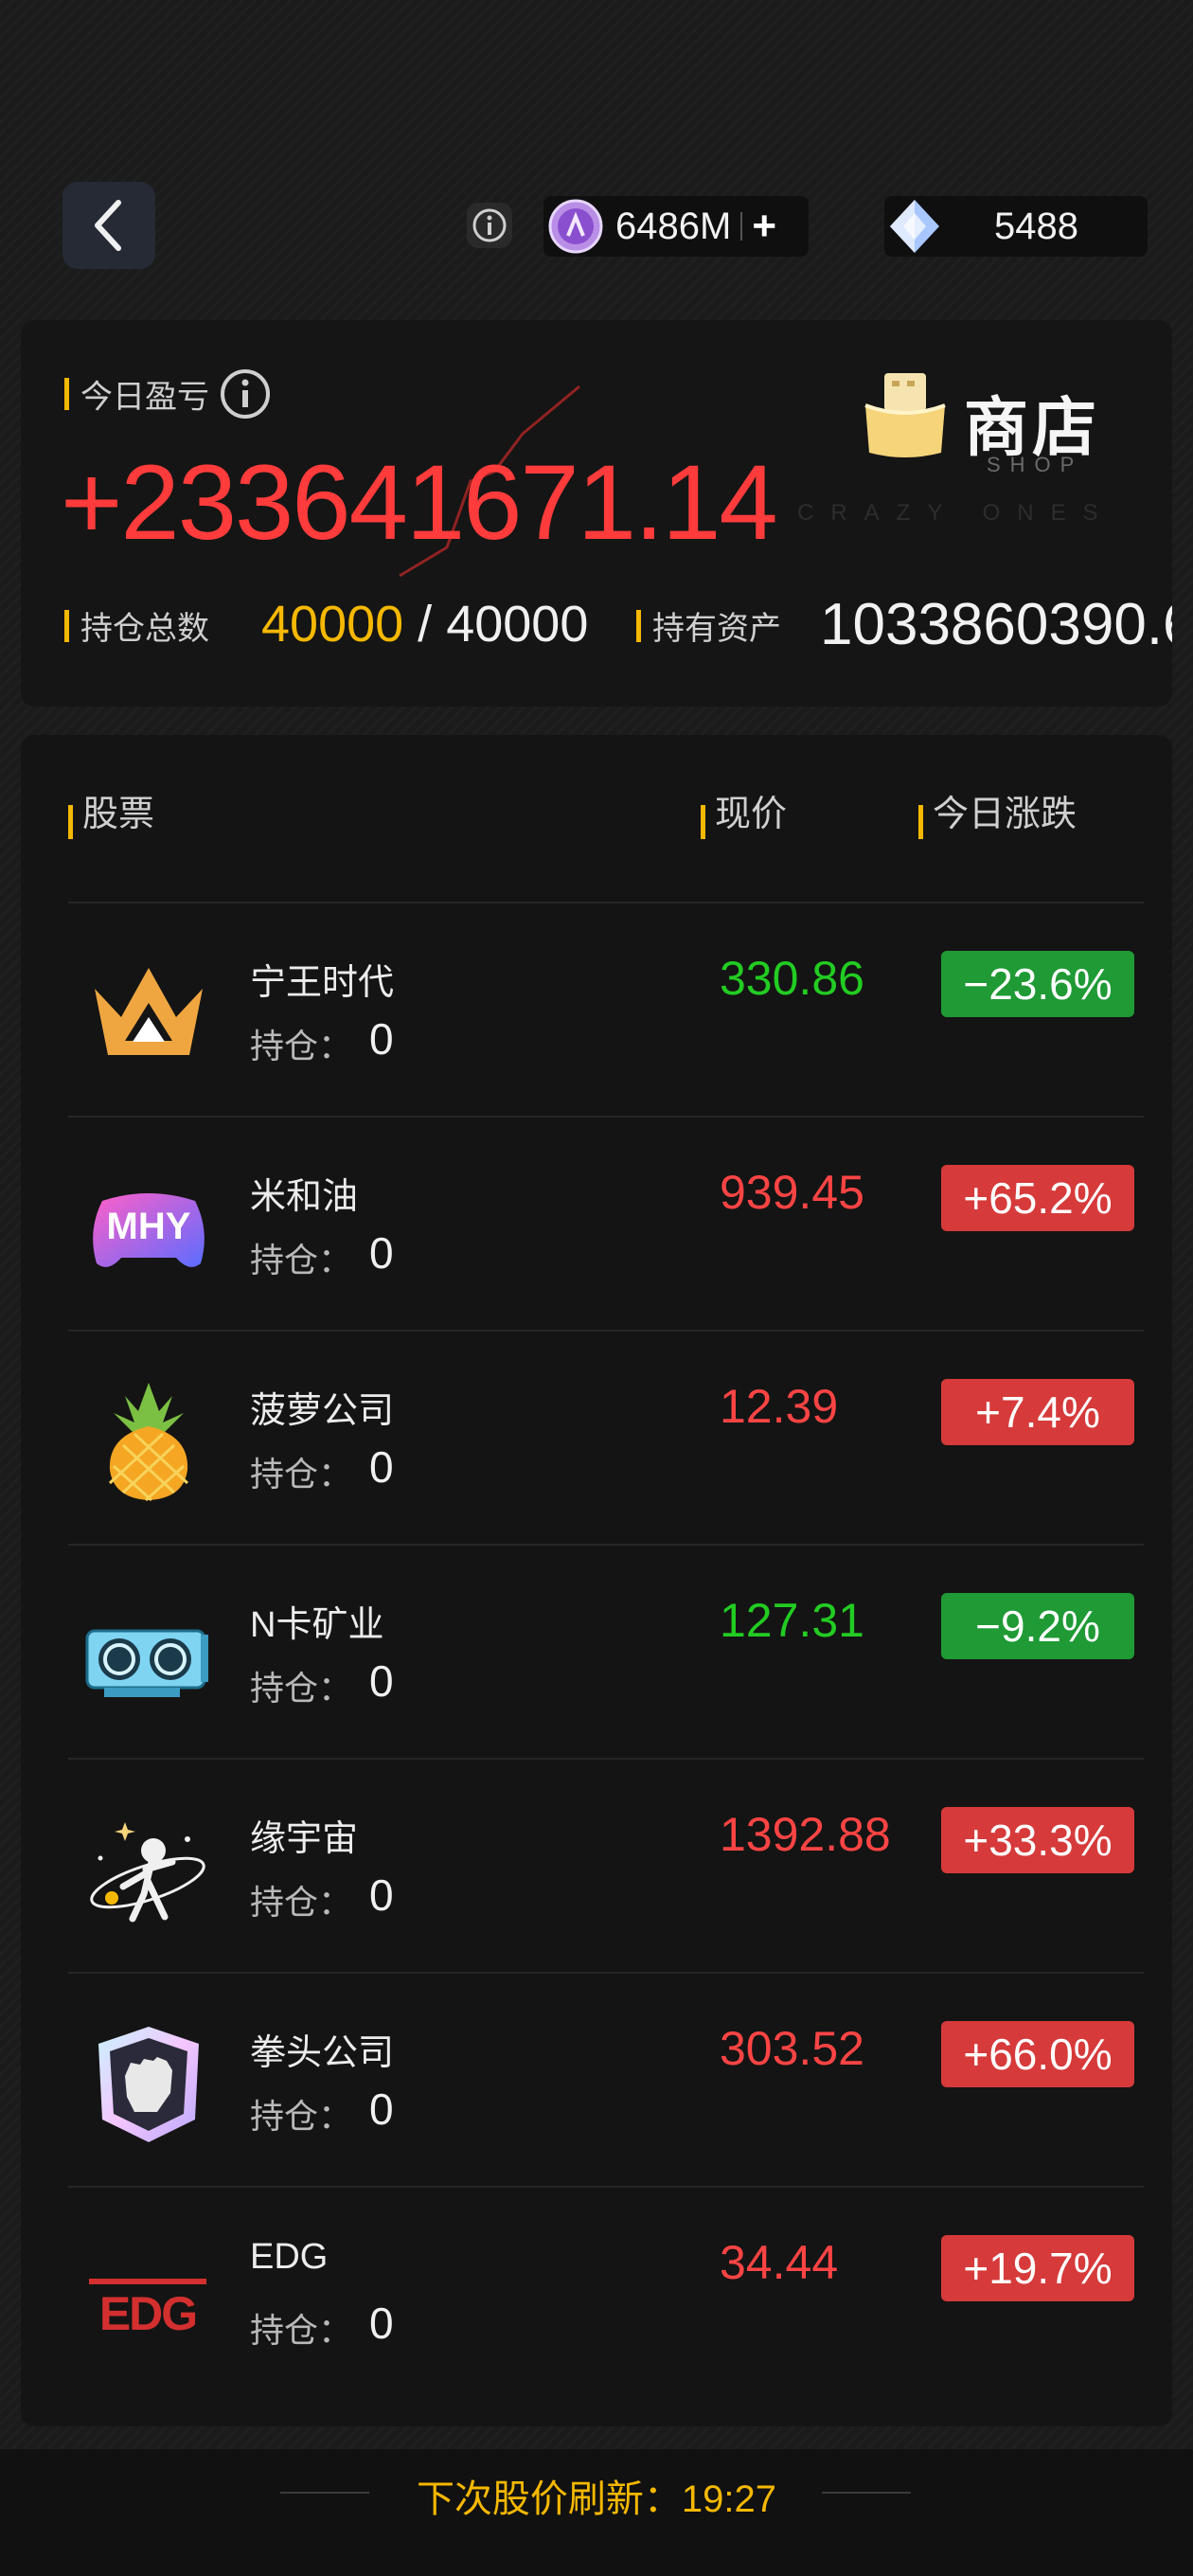 The width and height of the screenshot is (1193, 2576). Describe the element at coordinates (779, 1406) in the screenshot. I see `stock-price: 12.39` at that location.